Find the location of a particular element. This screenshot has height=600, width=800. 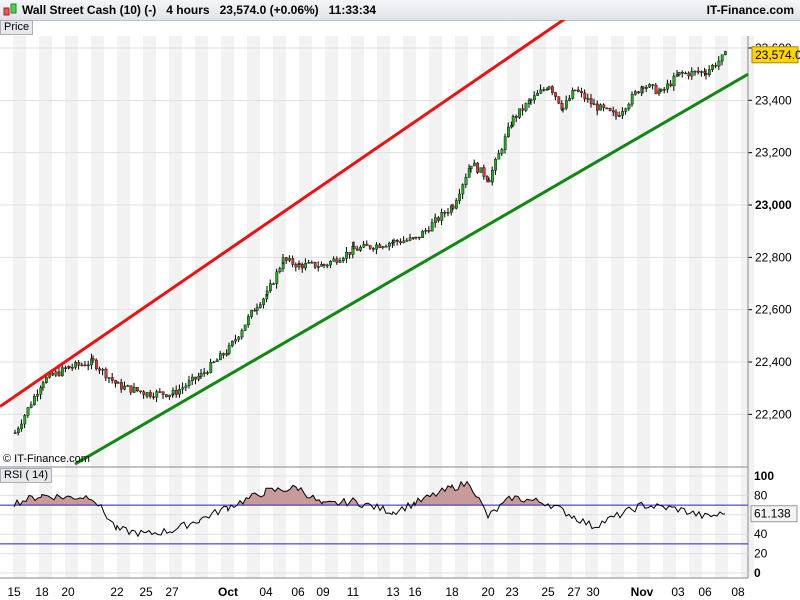

x-tick-label: 30 is located at coordinates (593, 592).